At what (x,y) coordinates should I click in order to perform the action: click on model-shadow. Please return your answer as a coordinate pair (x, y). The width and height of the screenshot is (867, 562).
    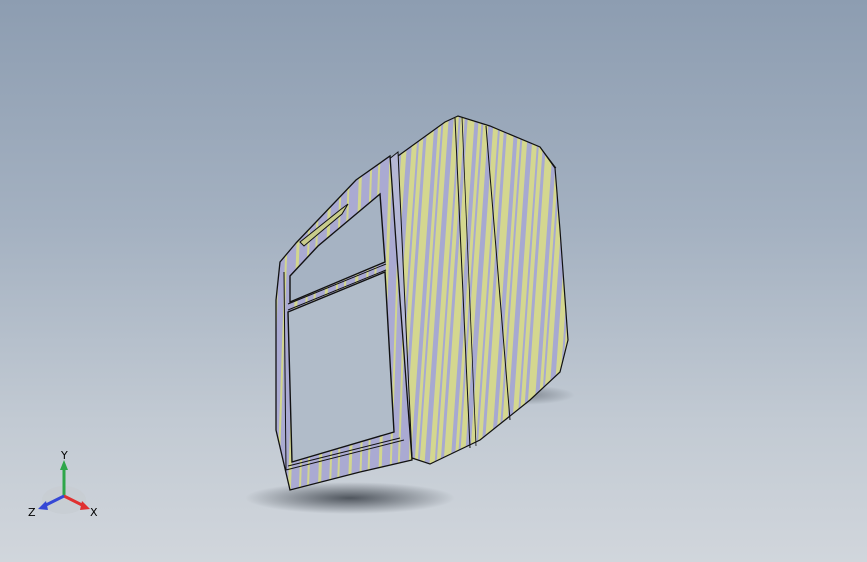
    Looking at the image, I should click on (350, 498).